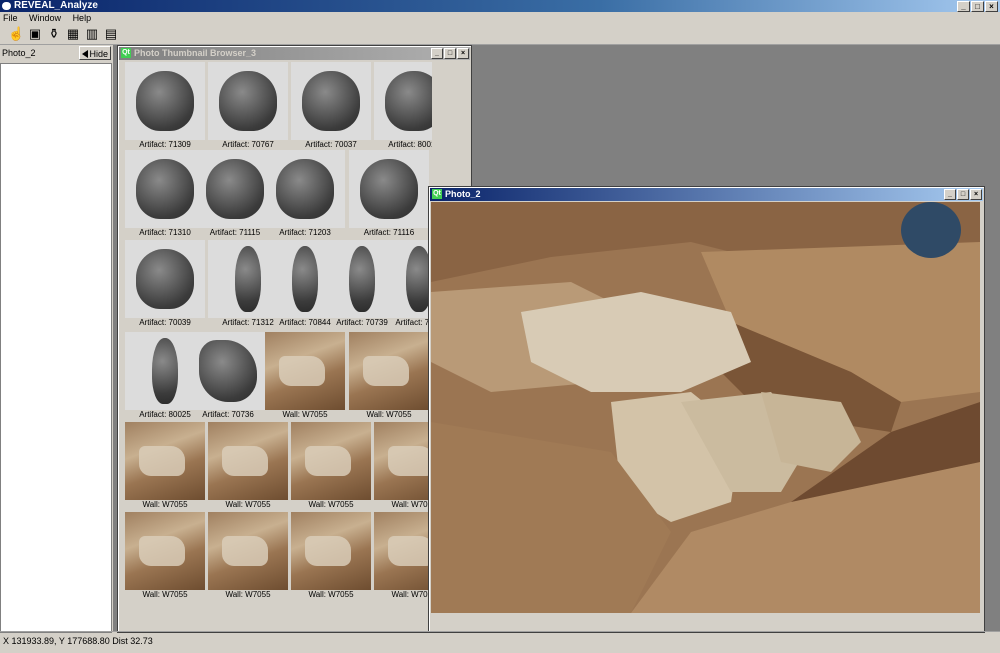  I want to click on thumbnail-label: Artifact: 70039, so click(165, 322).